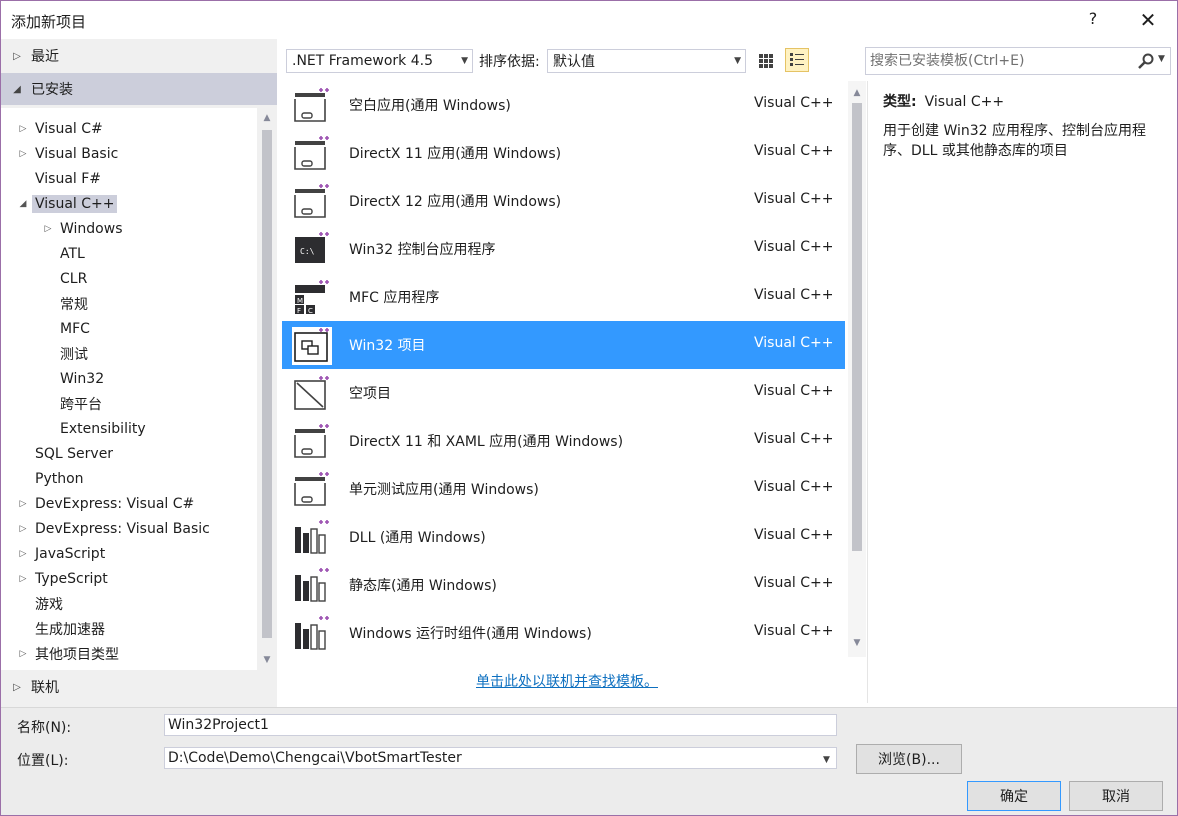  I want to click on project-name-input, so click(500, 725).